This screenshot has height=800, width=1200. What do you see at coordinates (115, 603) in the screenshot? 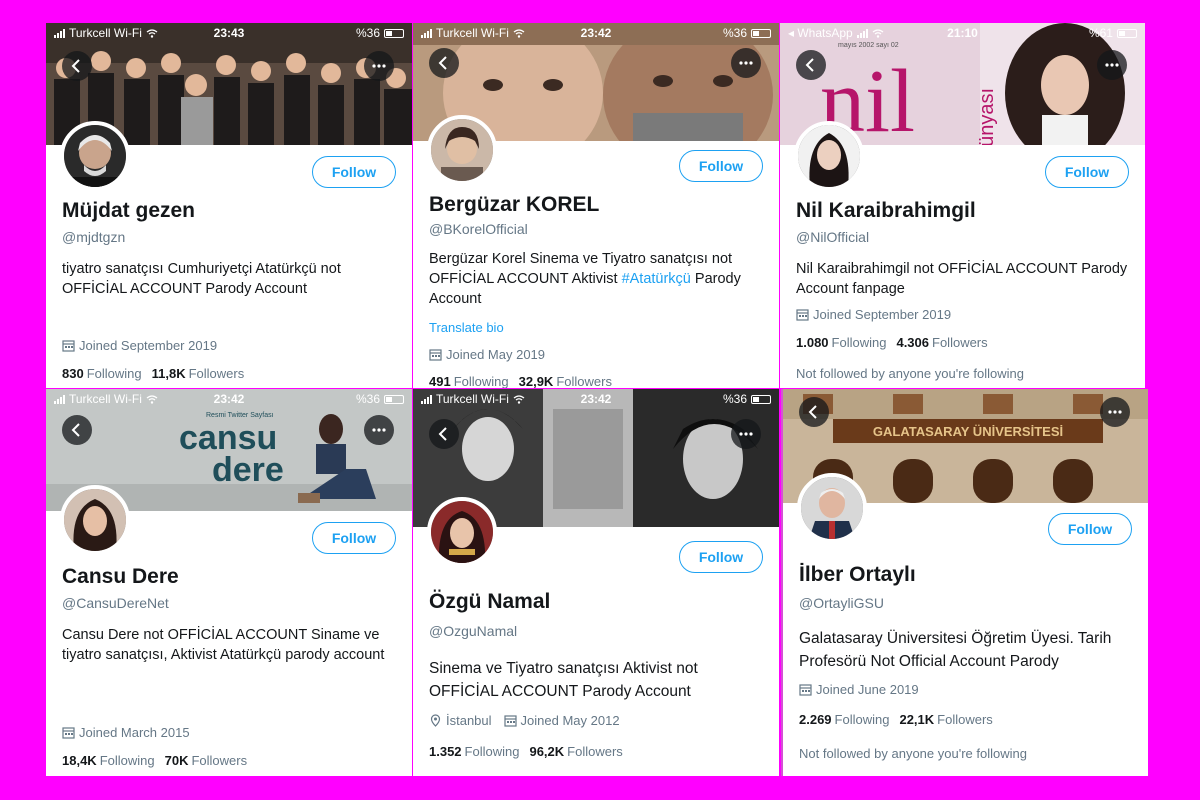
I see `user-handle: @CansuDereNet` at bounding box center [115, 603].